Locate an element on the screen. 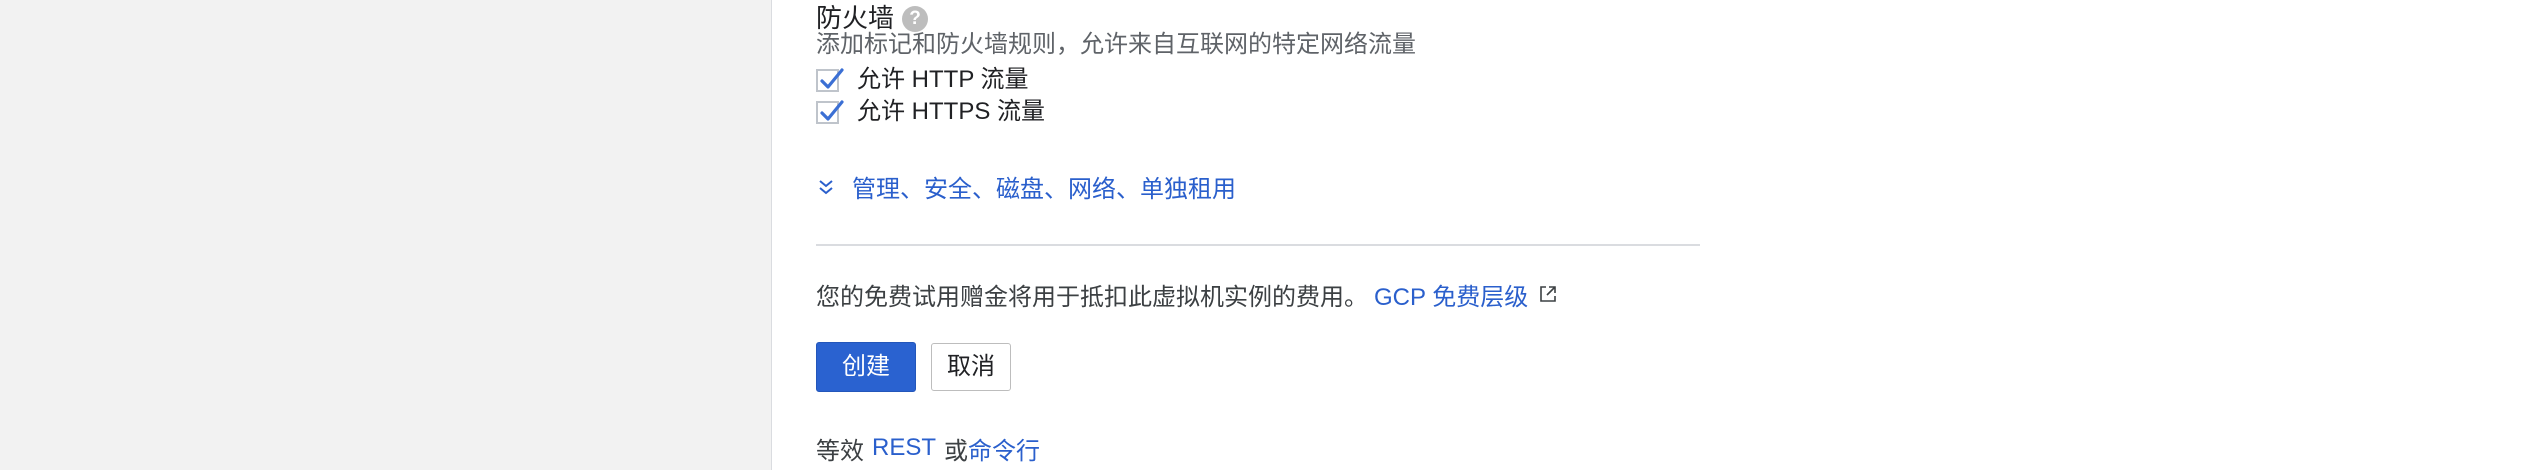  allow-http-checkbox is located at coordinates (830, 79).